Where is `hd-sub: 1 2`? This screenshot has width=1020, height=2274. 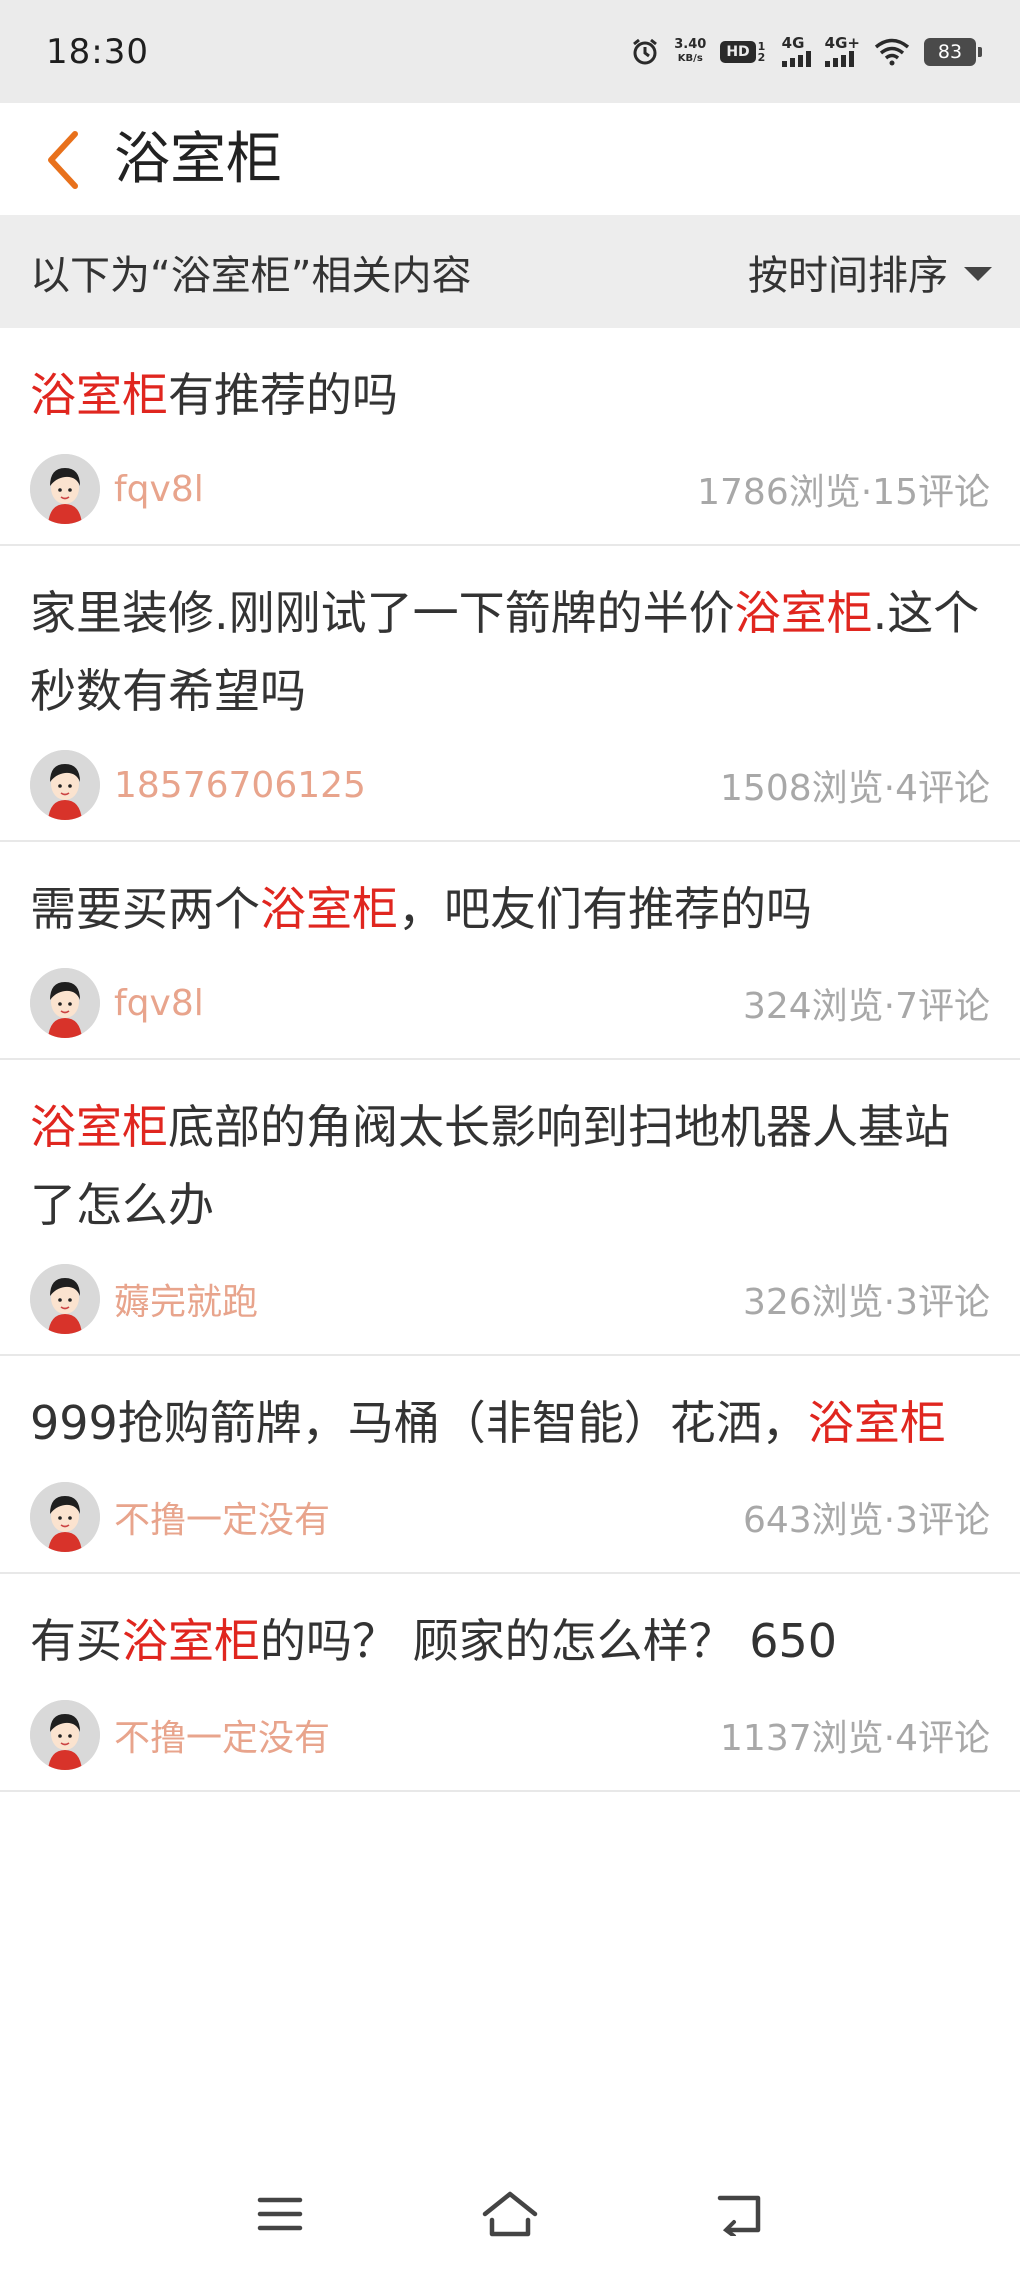 hd-sub: 1 2 is located at coordinates (761, 51).